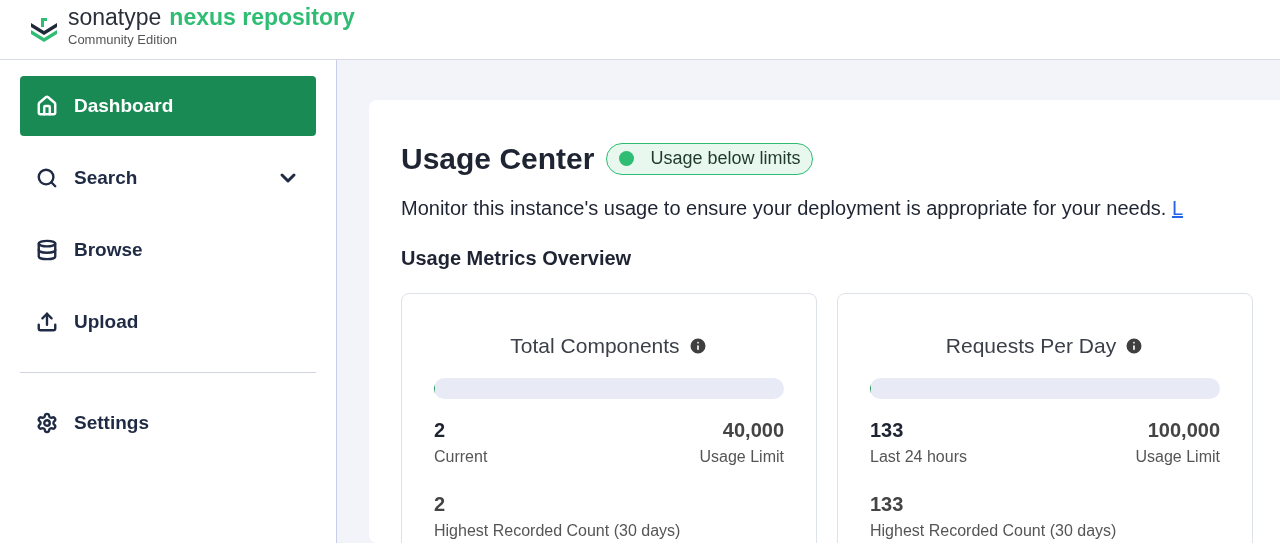 The height and width of the screenshot is (543, 1280). I want to click on current-value: 133, so click(887, 430).